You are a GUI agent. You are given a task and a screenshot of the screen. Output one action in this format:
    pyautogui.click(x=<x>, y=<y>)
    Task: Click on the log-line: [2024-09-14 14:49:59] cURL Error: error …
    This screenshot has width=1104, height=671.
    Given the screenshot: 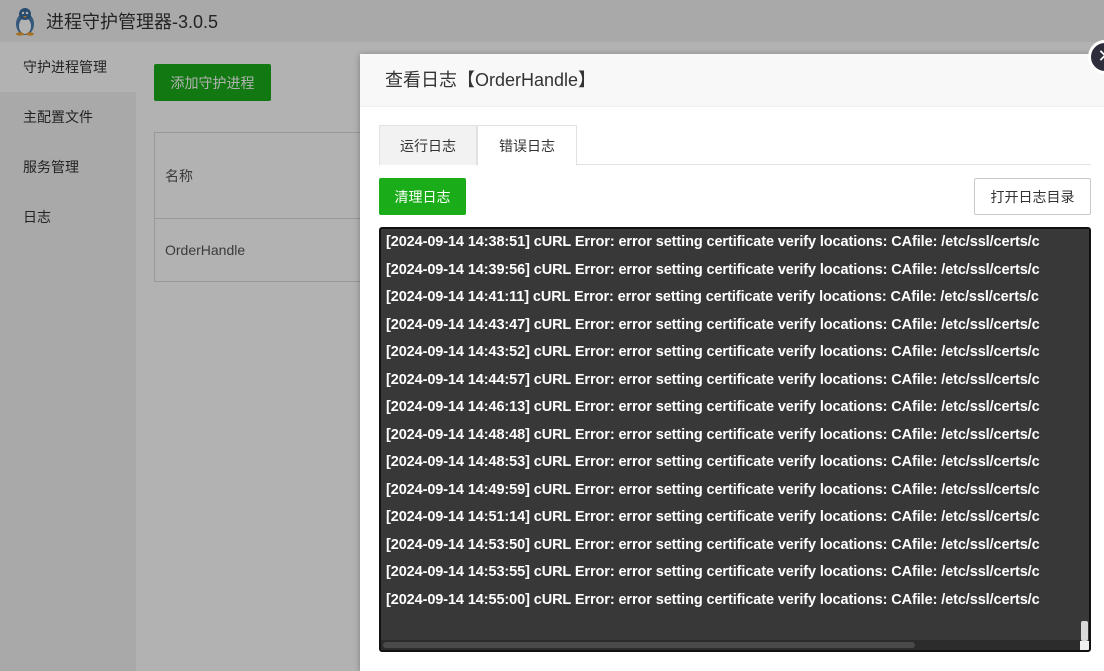 What is the action you would take?
    pyautogui.click(x=713, y=489)
    